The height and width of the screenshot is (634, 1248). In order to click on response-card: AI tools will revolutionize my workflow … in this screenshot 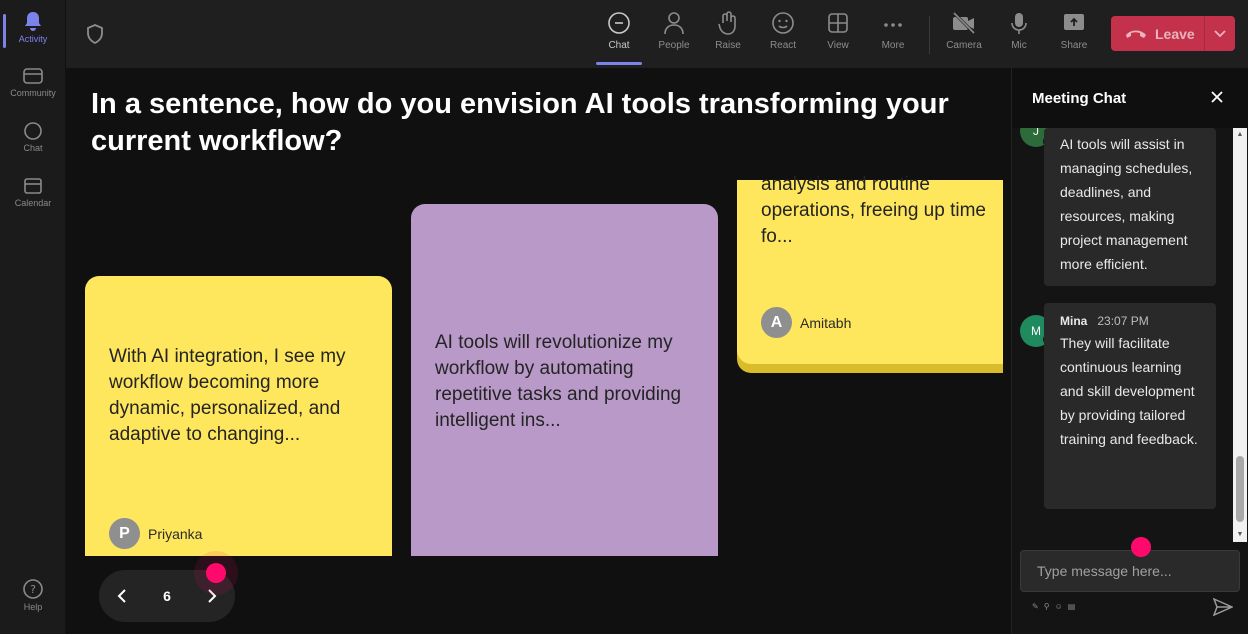, I will do `click(564, 380)`.